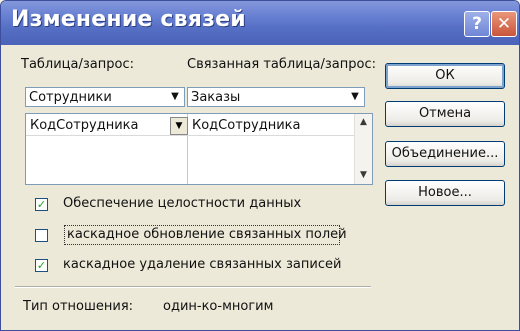 This screenshot has width=520, height=331. I want to click on close-button: ✕, so click(504, 24).